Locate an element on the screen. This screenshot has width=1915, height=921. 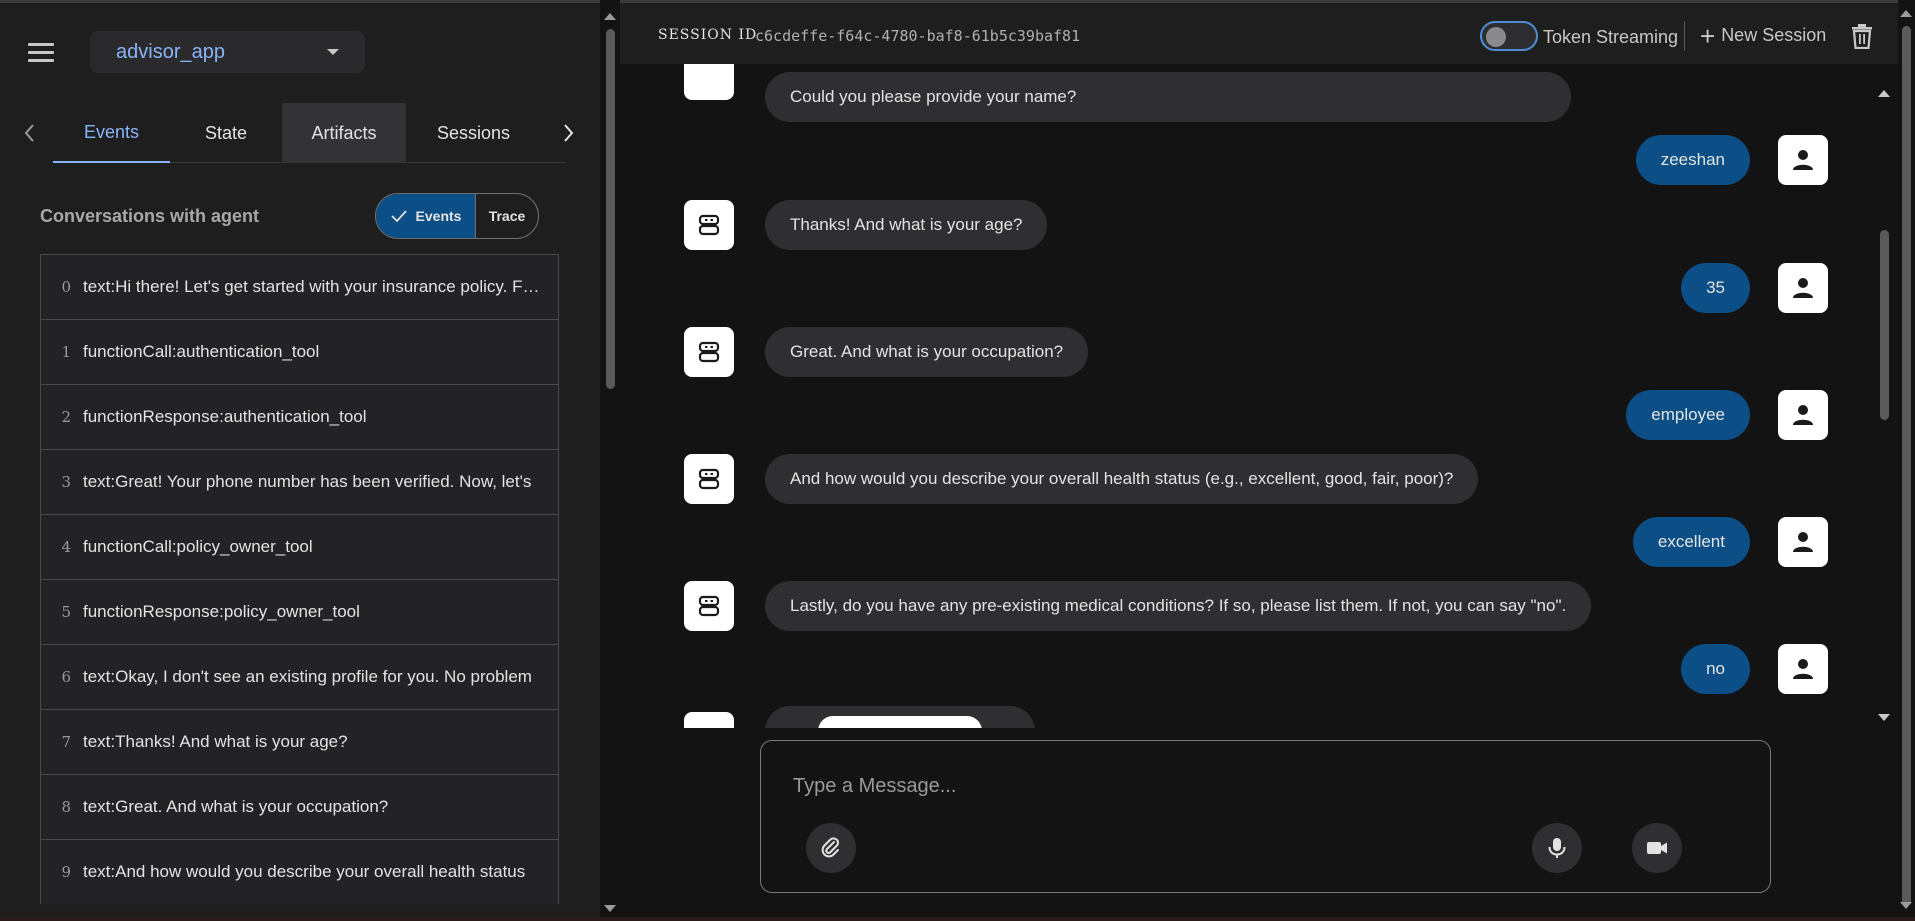
message-input is located at coordinates (1243, 786).